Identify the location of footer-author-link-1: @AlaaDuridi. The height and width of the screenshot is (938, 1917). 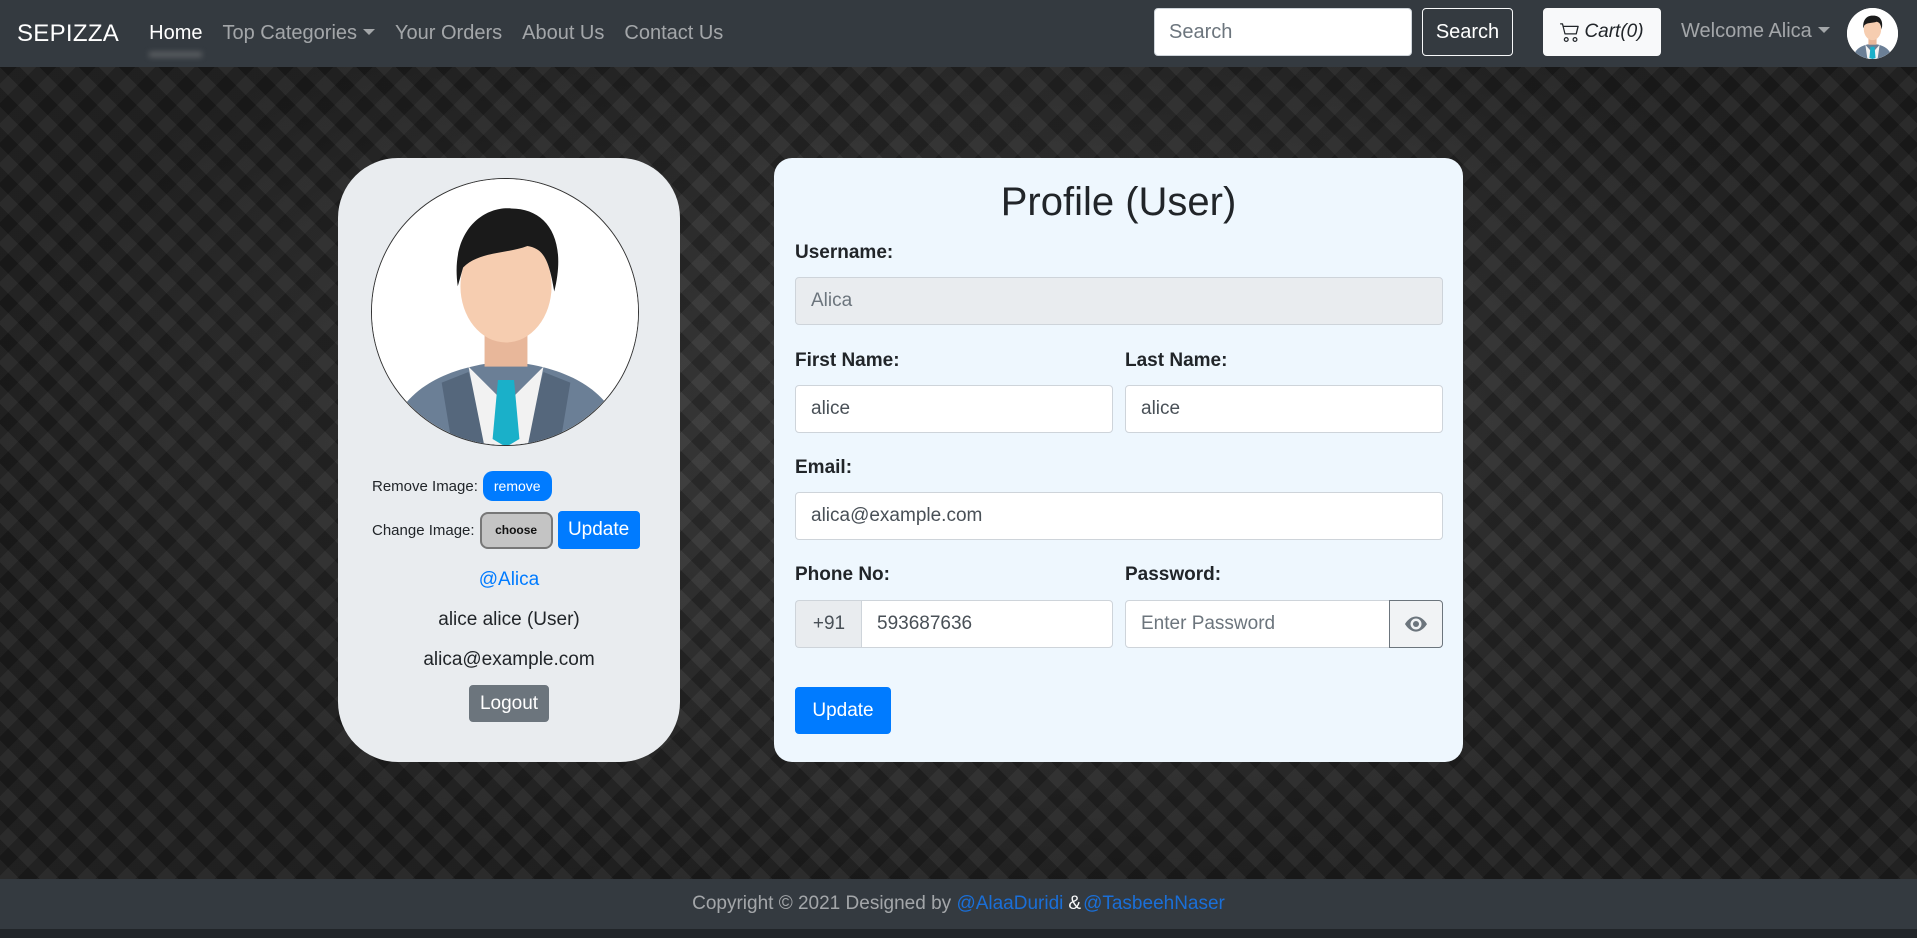
(1009, 904).